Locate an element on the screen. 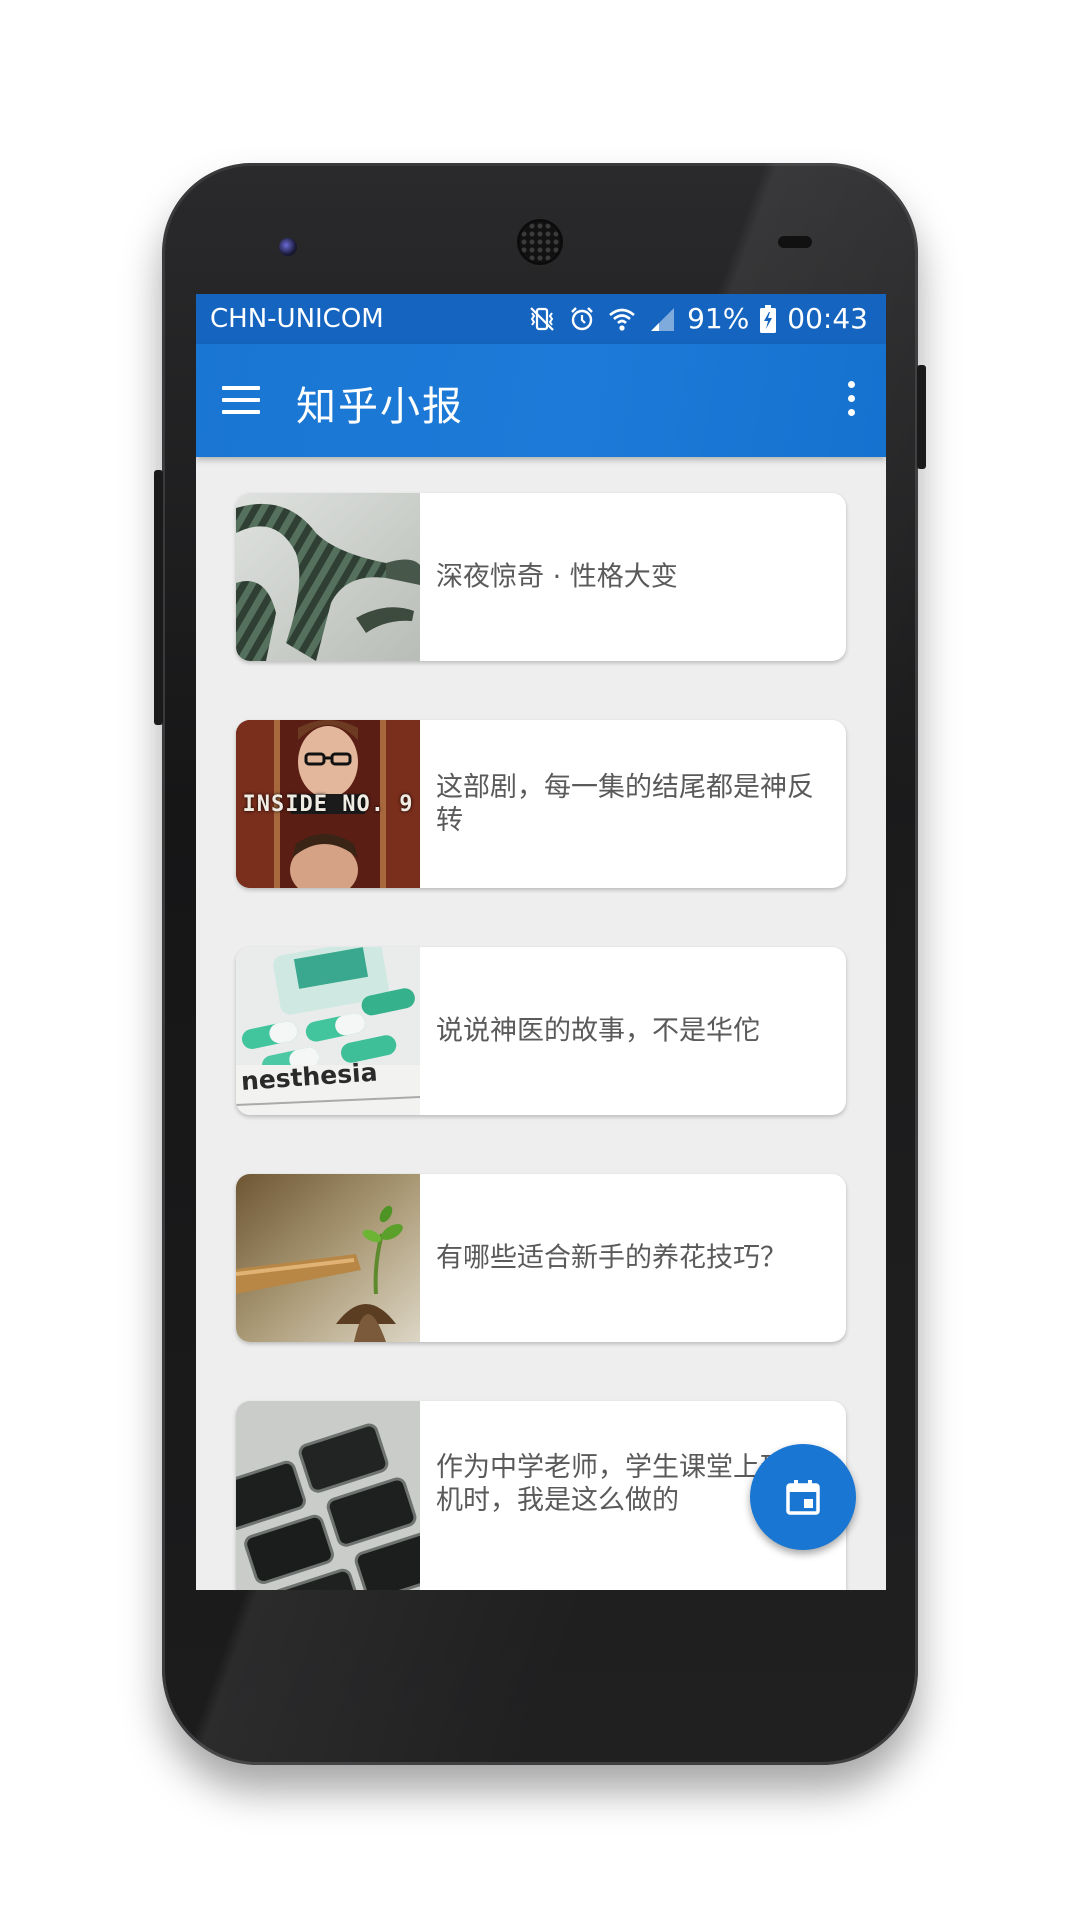  story-title: 这部剧，每一集的结尾都是神反转 is located at coordinates (625, 804).